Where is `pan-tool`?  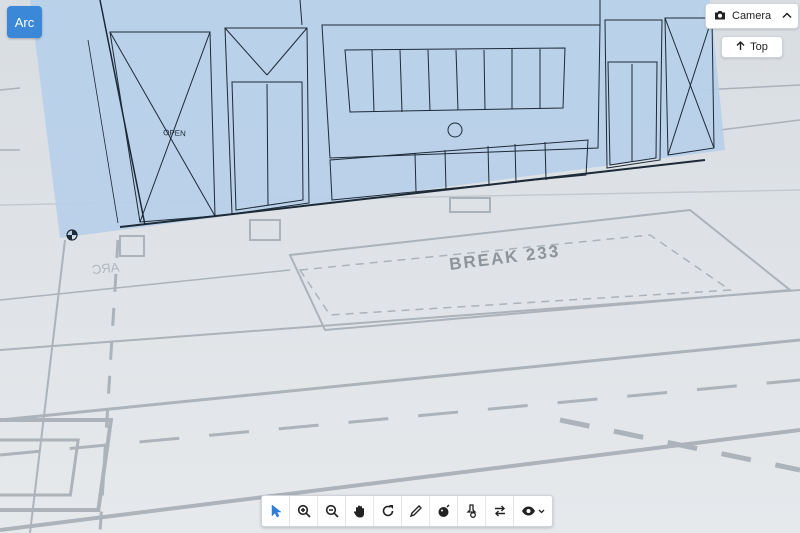
pan-tool is located at coordinates (360, 511).